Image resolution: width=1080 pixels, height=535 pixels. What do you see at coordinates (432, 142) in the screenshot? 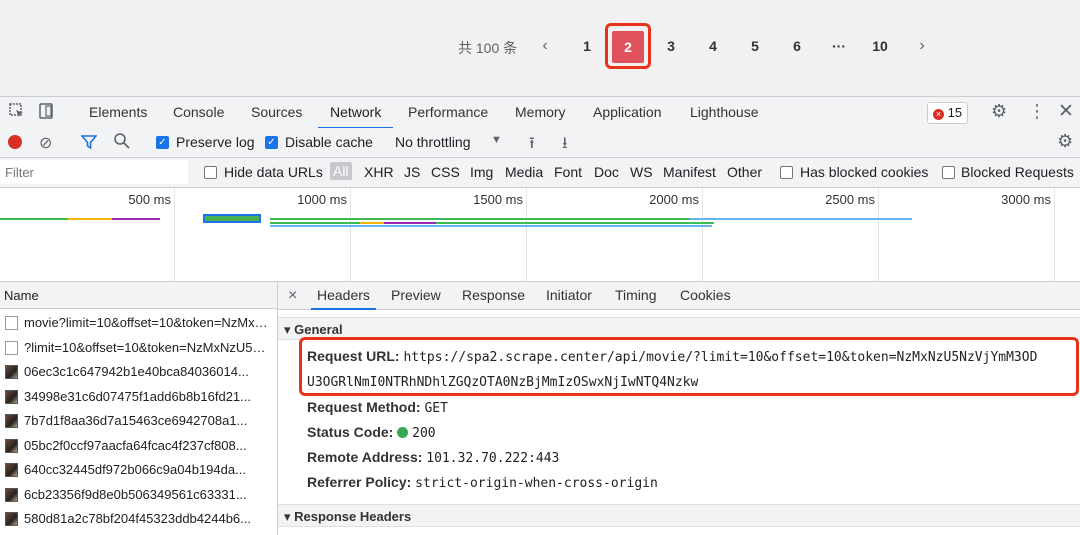
I see `throttling-select: No throttling` at bounding box center [432, 142].